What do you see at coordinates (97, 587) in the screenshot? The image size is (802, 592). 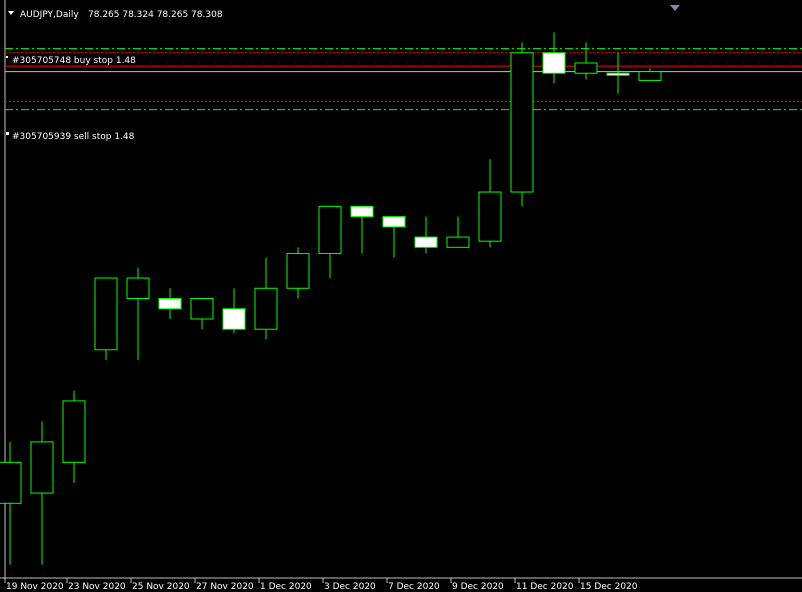 I see `date-label: 23 Nov 2020` at bounding box center [97, 587].